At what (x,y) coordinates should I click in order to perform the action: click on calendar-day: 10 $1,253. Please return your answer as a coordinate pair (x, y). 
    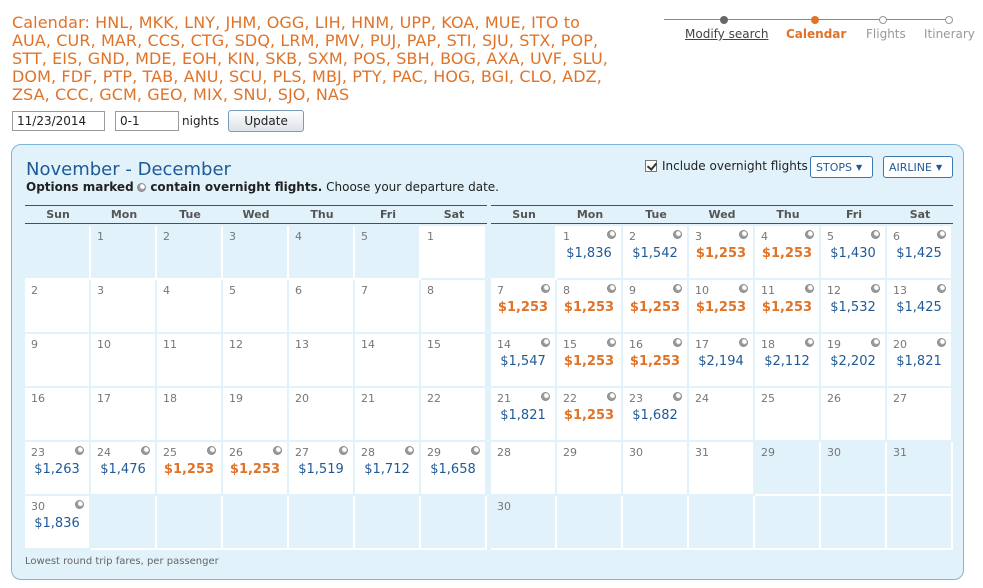
    Looking at the image, I should click on (722, 307).